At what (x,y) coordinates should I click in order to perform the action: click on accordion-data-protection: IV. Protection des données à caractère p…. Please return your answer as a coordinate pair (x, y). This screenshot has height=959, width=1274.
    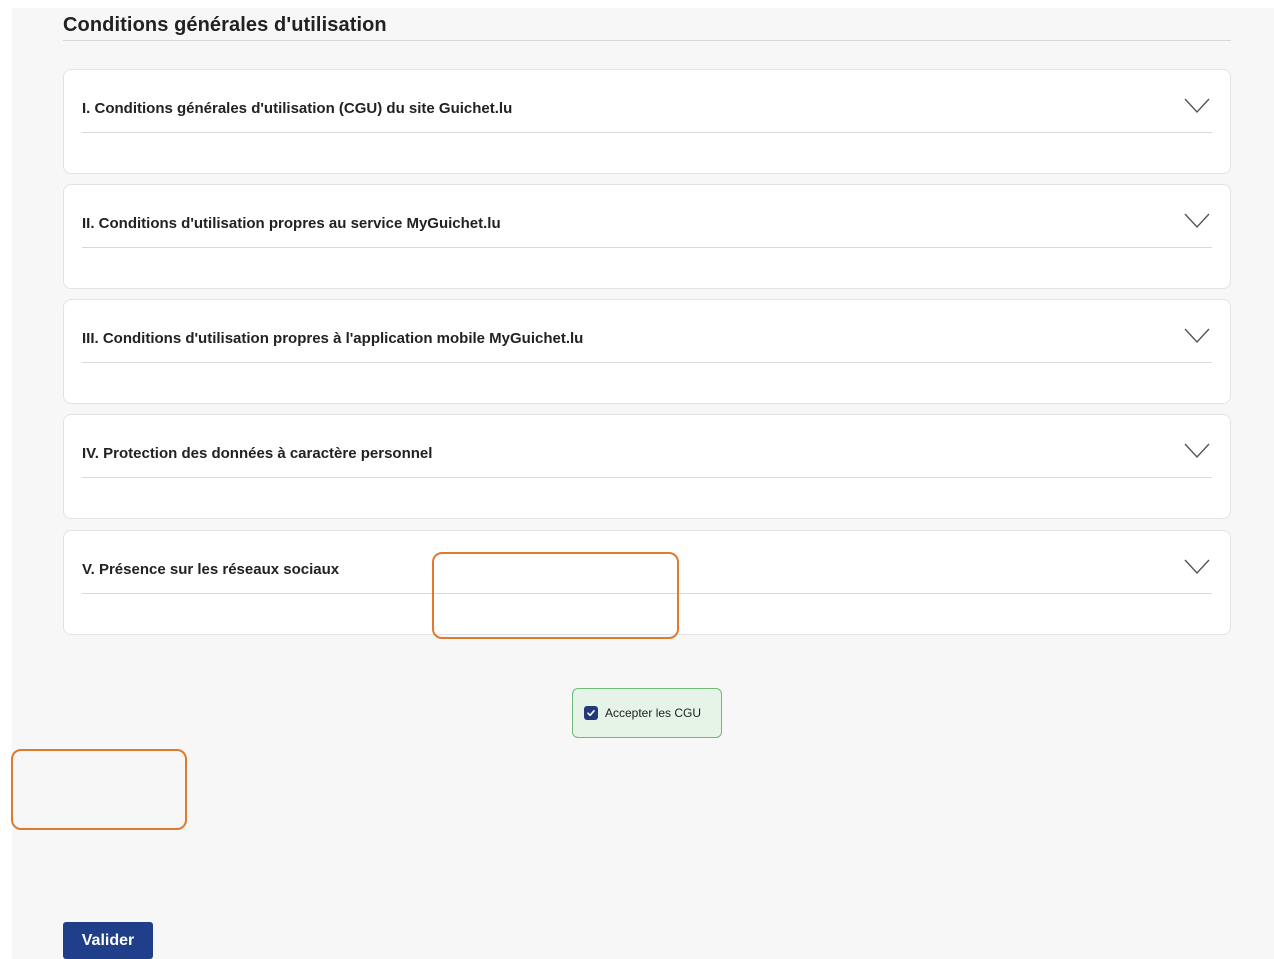
    Looking at the image, I should click on (647, 466).